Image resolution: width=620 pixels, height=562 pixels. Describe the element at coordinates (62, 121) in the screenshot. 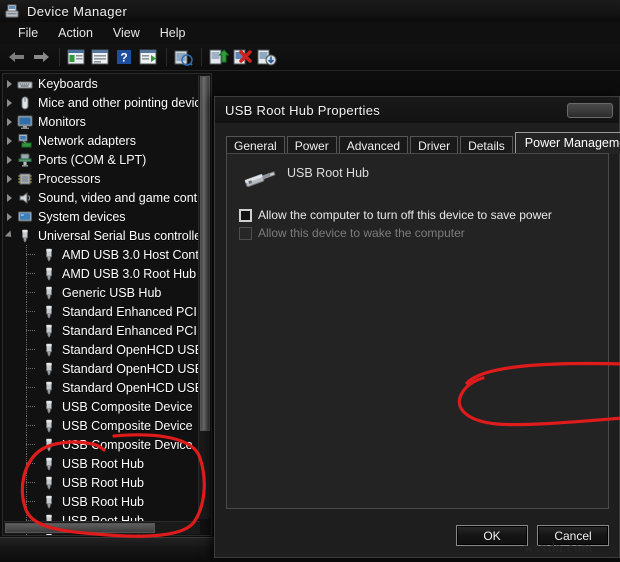

I see `tree-item-label: Monitors` at that location.